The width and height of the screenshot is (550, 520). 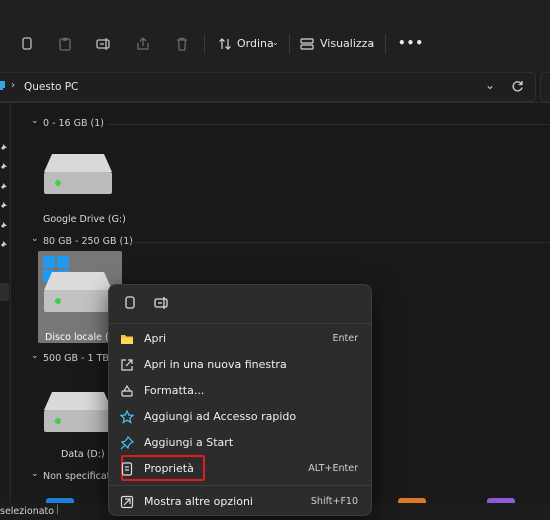 I want to click on more-options-icon, so click(x=127, y=502).